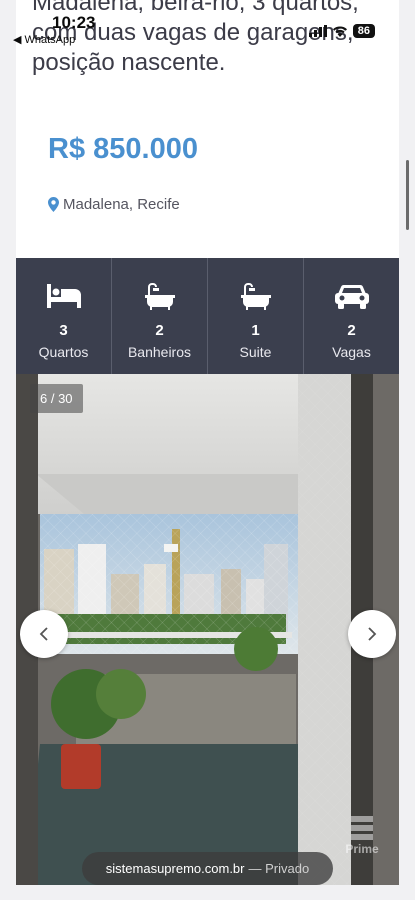 The width and height of the screenshot is (415, 900). What do you see at coordinates (363, 31) in the screenshot?
I see `battery-indicator: 86` at bounding box center [363, 31].